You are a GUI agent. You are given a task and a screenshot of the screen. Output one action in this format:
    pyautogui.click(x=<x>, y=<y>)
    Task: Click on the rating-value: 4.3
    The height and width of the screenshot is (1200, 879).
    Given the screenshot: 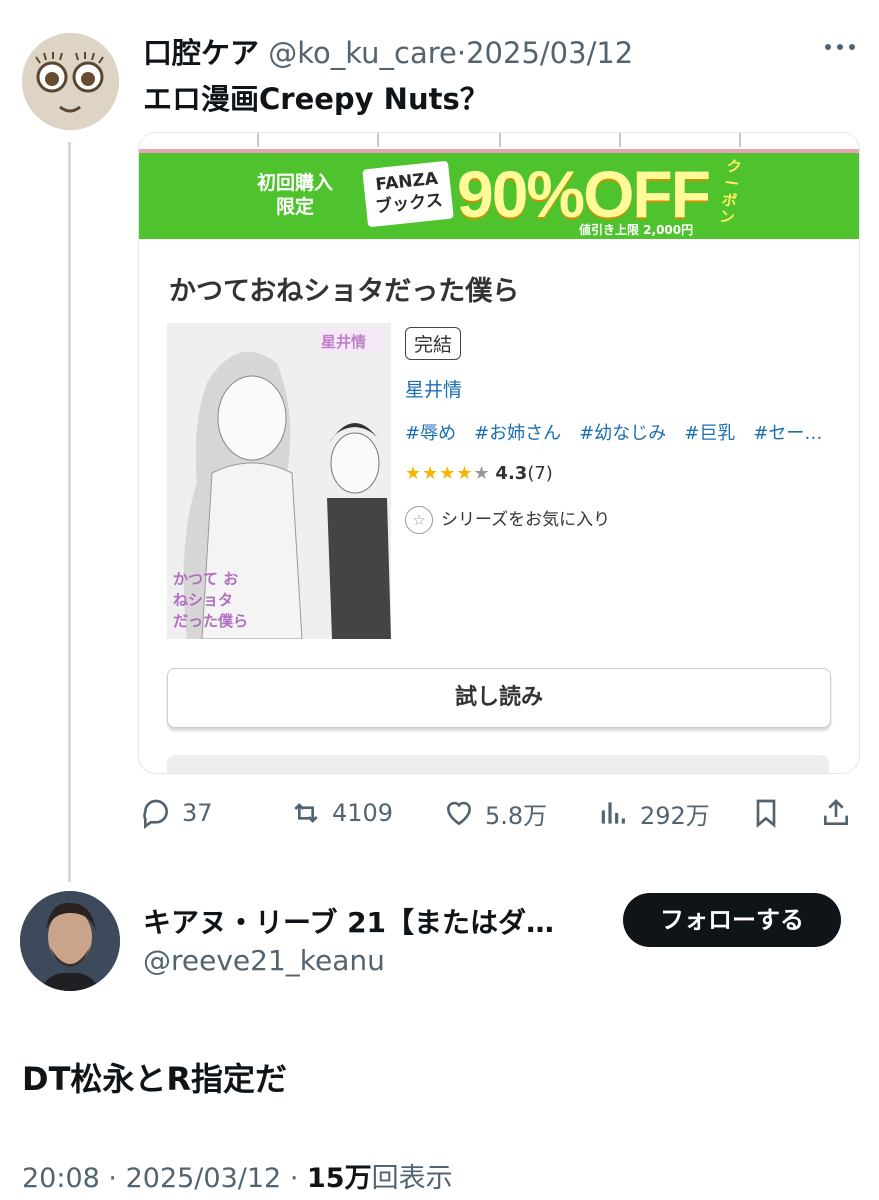 What is the action you would take?
    pyautogui.click(x=511, y=473)
    